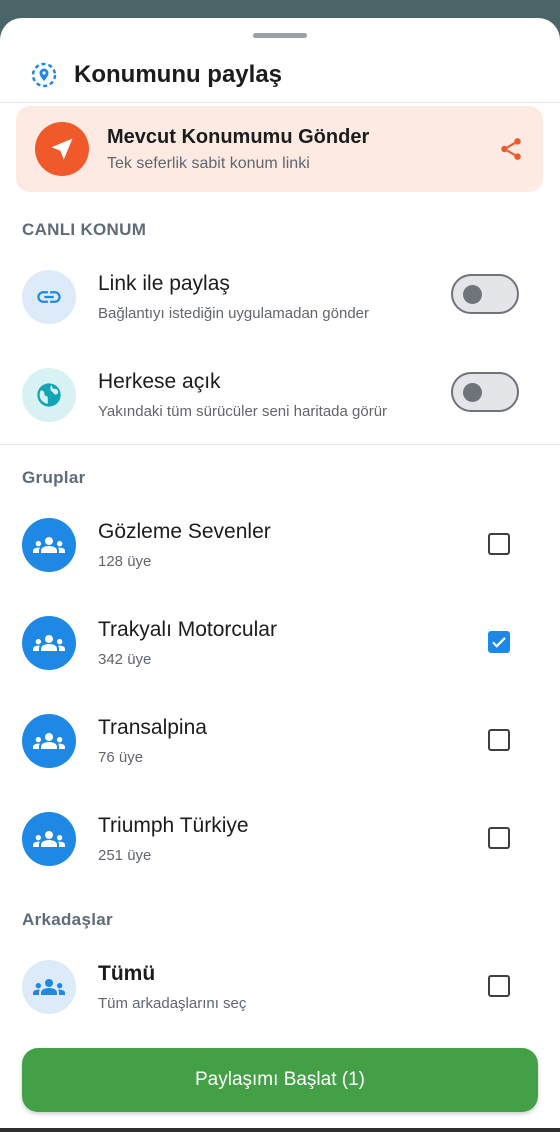  What do you see at coordinates (485, 392) in the screenshot?
I see `public-share-toggle` at bounding box center [485, 392].